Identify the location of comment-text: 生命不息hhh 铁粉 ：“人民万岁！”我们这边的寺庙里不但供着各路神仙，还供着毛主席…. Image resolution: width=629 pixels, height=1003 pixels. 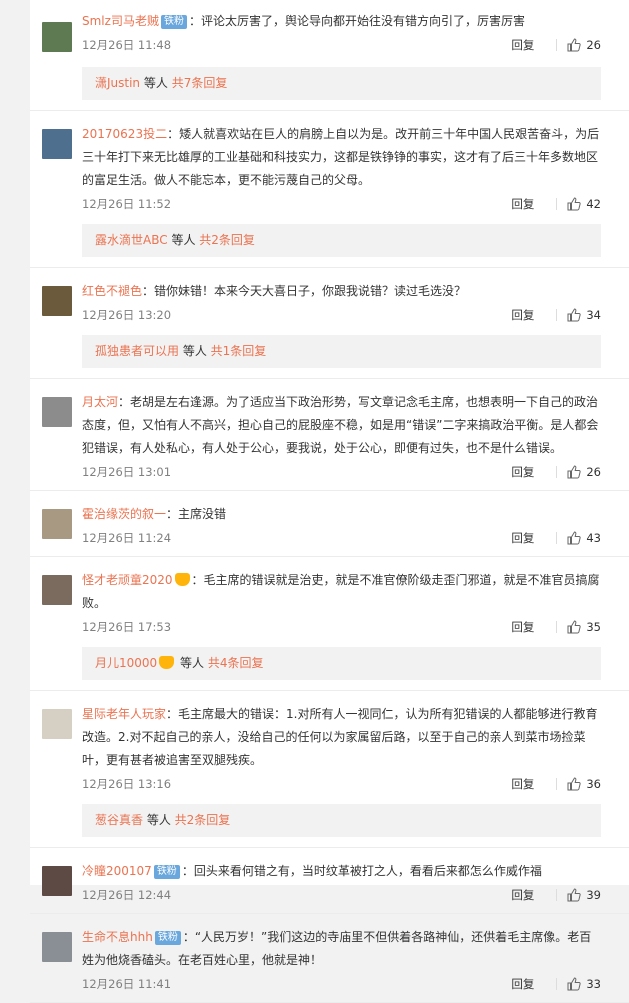
(341, 949).